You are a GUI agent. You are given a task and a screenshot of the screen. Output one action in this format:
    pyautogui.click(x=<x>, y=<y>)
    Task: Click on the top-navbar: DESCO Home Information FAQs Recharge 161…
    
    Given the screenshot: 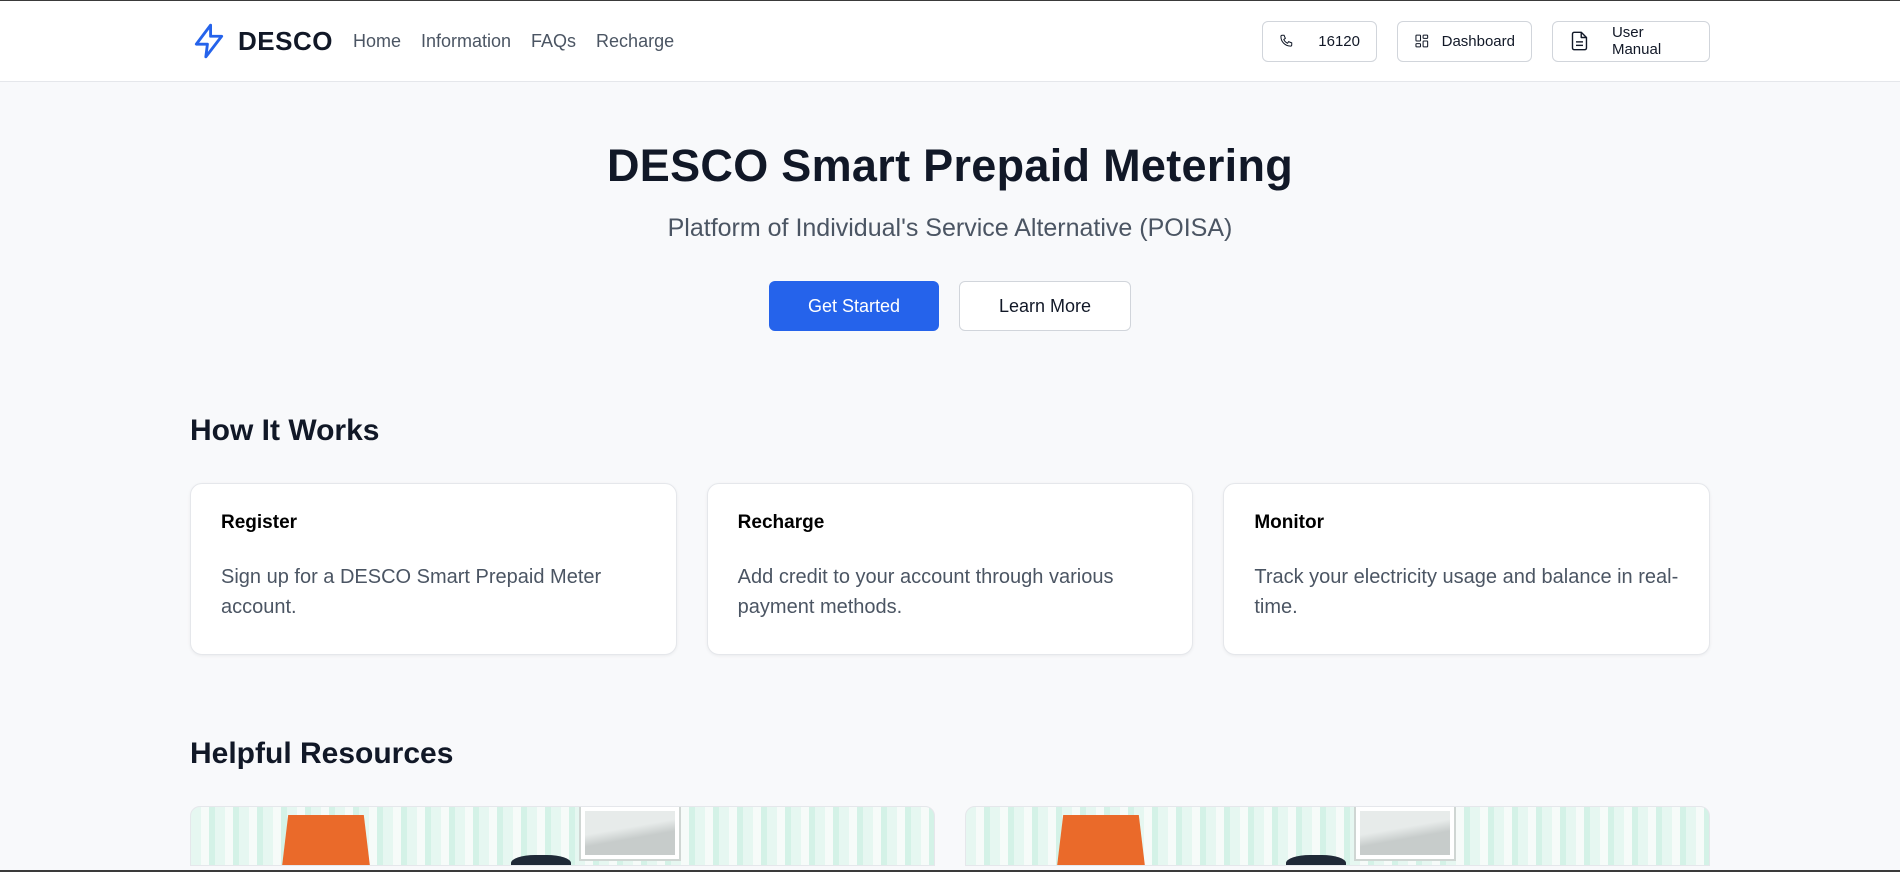 What is the action you would take?
    pyautogui.click(x=950, y=41)
    